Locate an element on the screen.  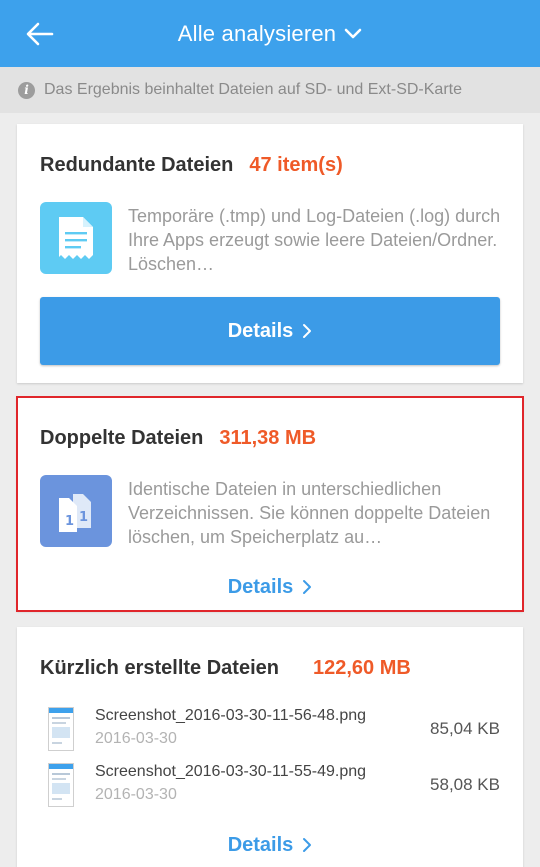
card-title: Redundante Dateien is located at coordinates (137, 165).